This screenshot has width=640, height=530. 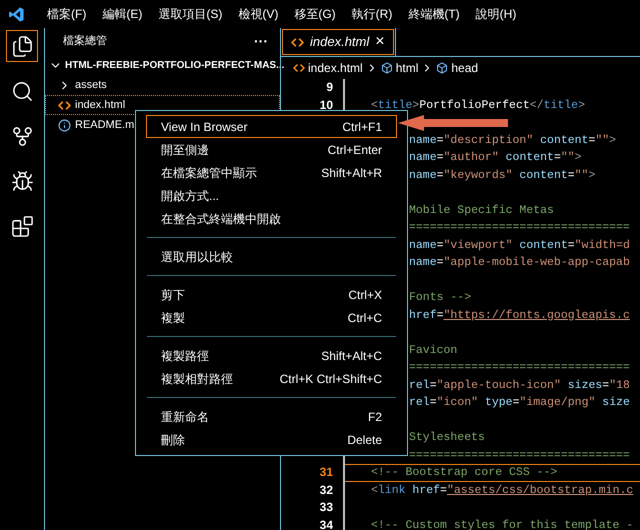 What do you see at coordinates (502, 490) in the screenshot?
I see `code-line: <link href="assets/css/bootstrap.min.c` at bounding box center [502, 490].